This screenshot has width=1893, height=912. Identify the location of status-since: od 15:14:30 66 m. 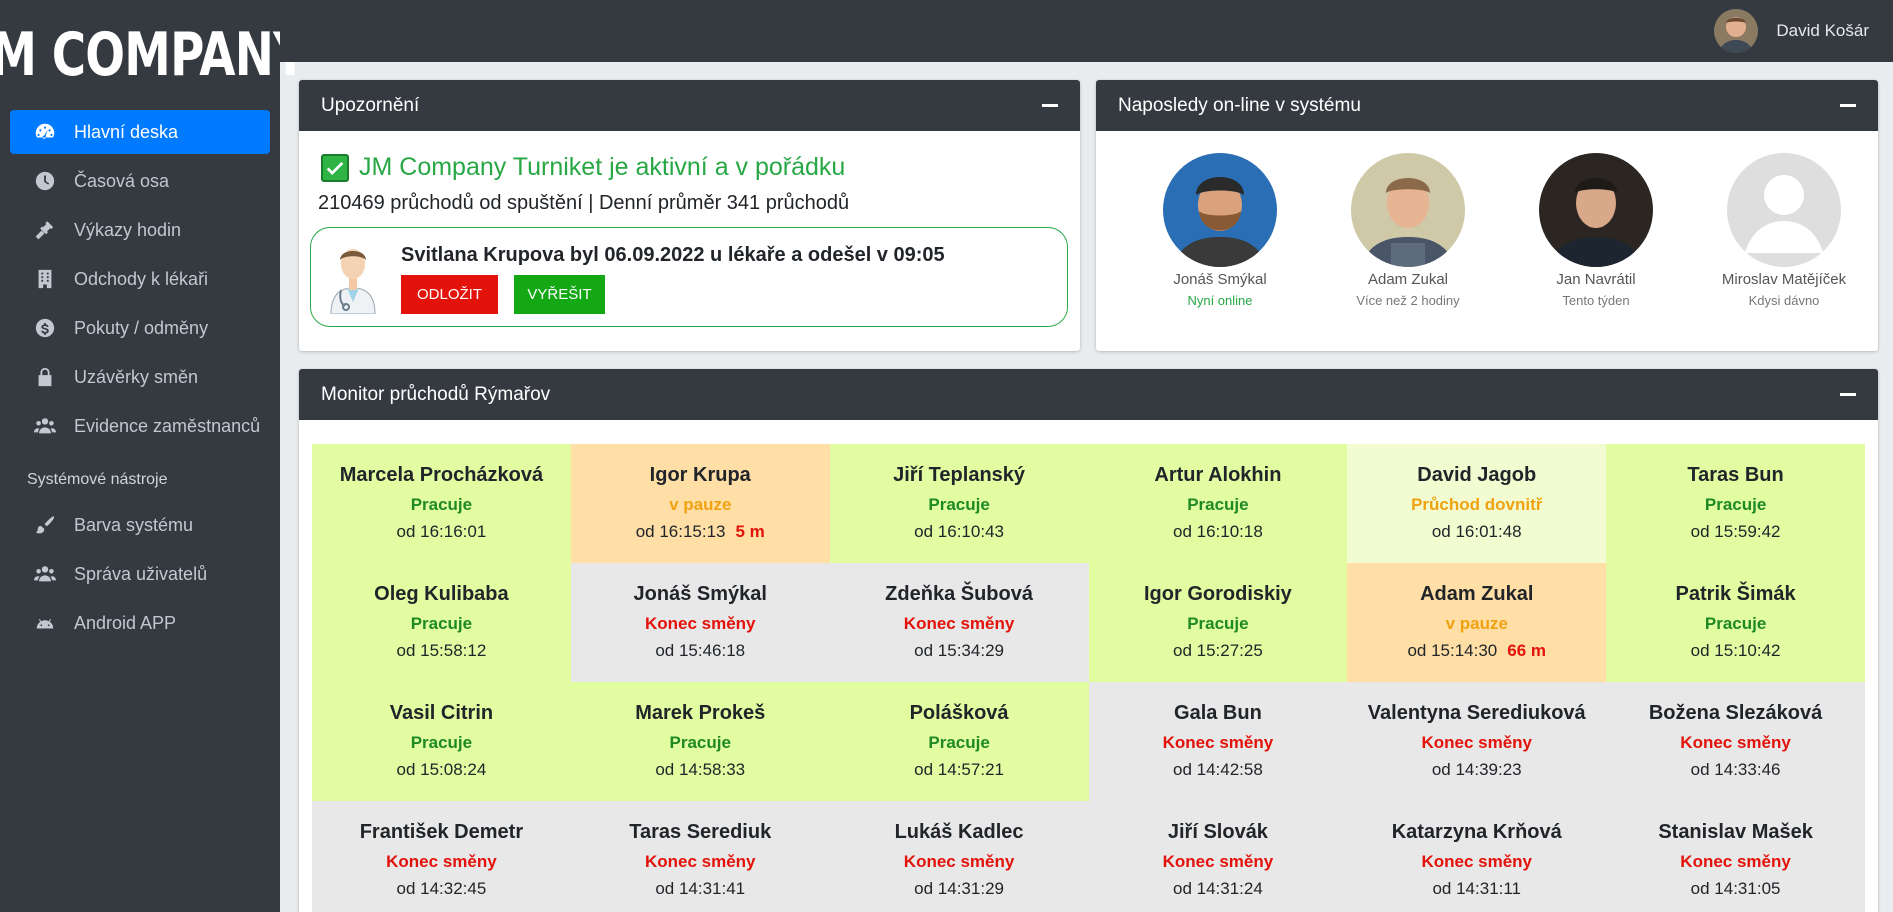
(1476, 651).